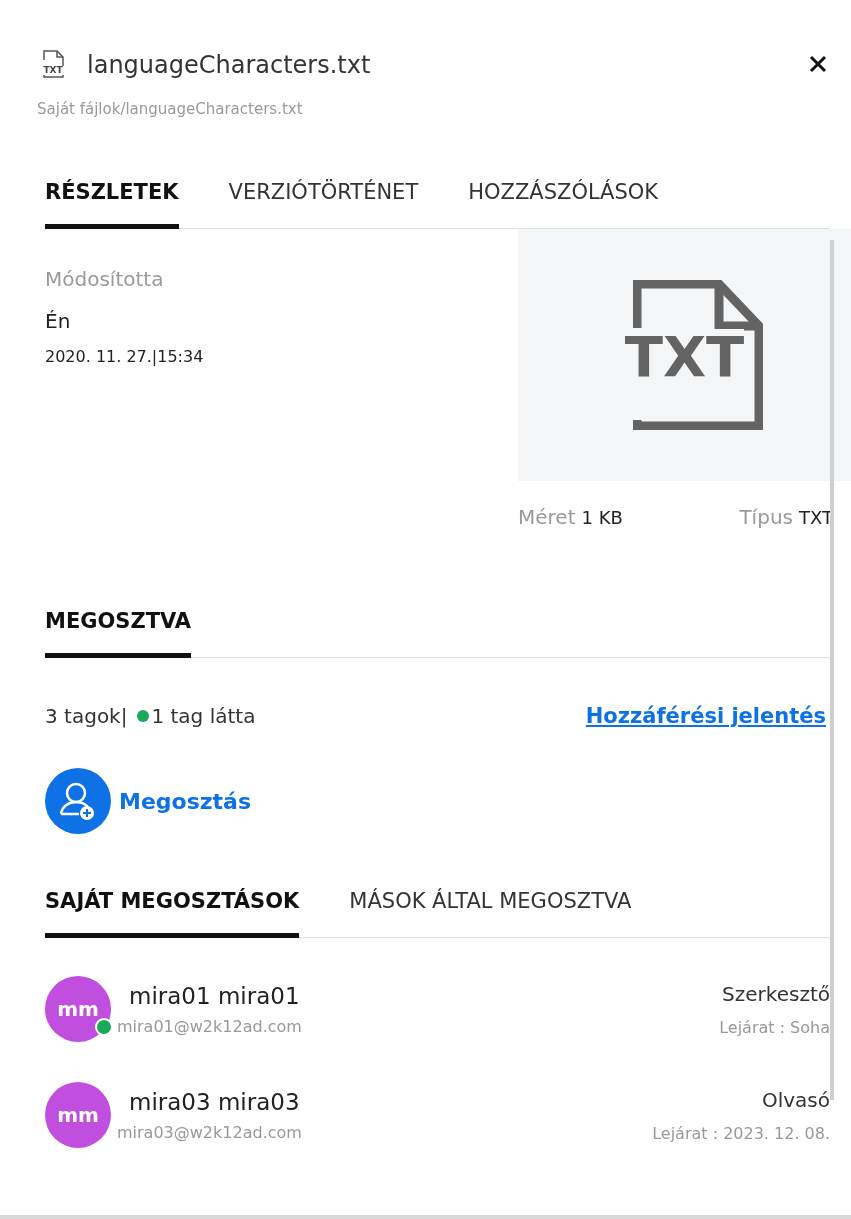 Image resolution: width=851 pixels, height=1219 pixels. Describe the element at coordinates (203, 716) in the screenshot. I see `seen-count: 1 tag látta` at that location.